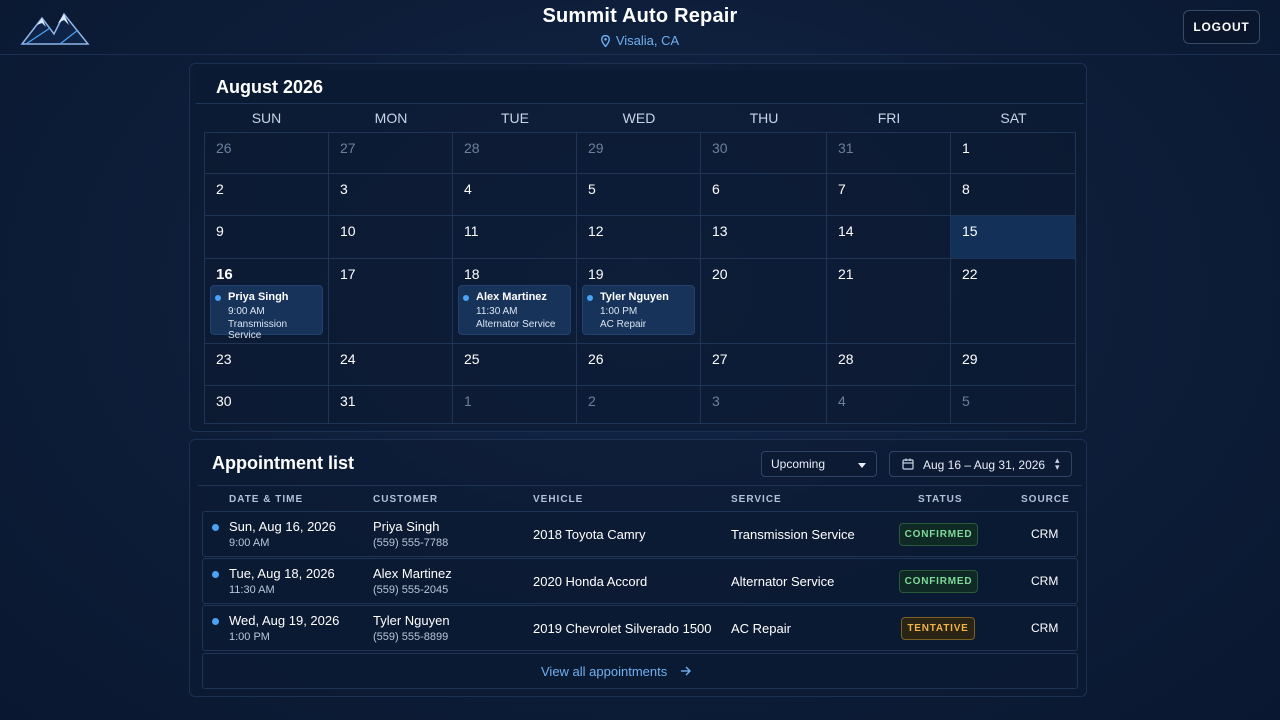  I want to click on appointment-time: 9:00 AM, so click(249, 543).